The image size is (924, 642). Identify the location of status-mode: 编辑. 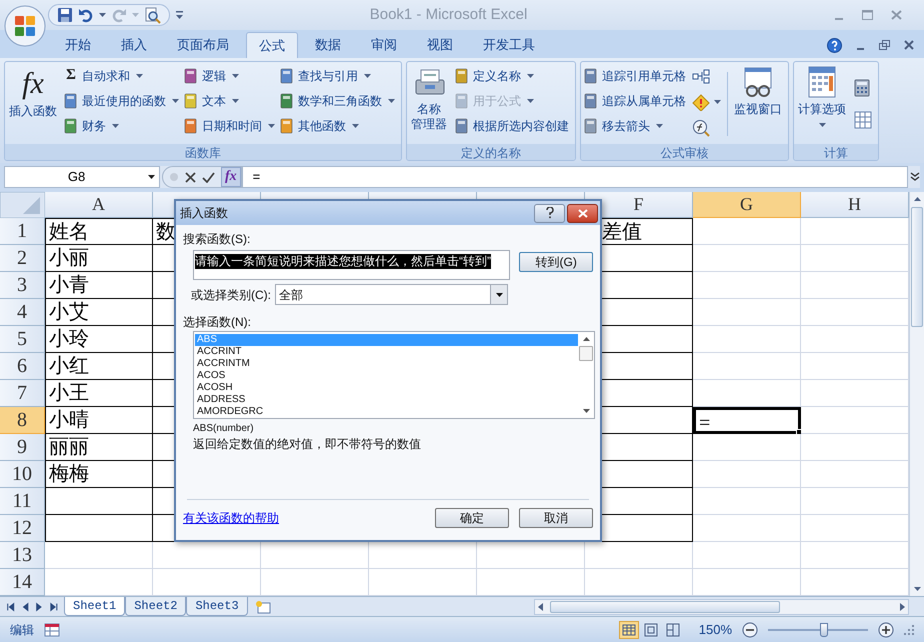
(22, 630).